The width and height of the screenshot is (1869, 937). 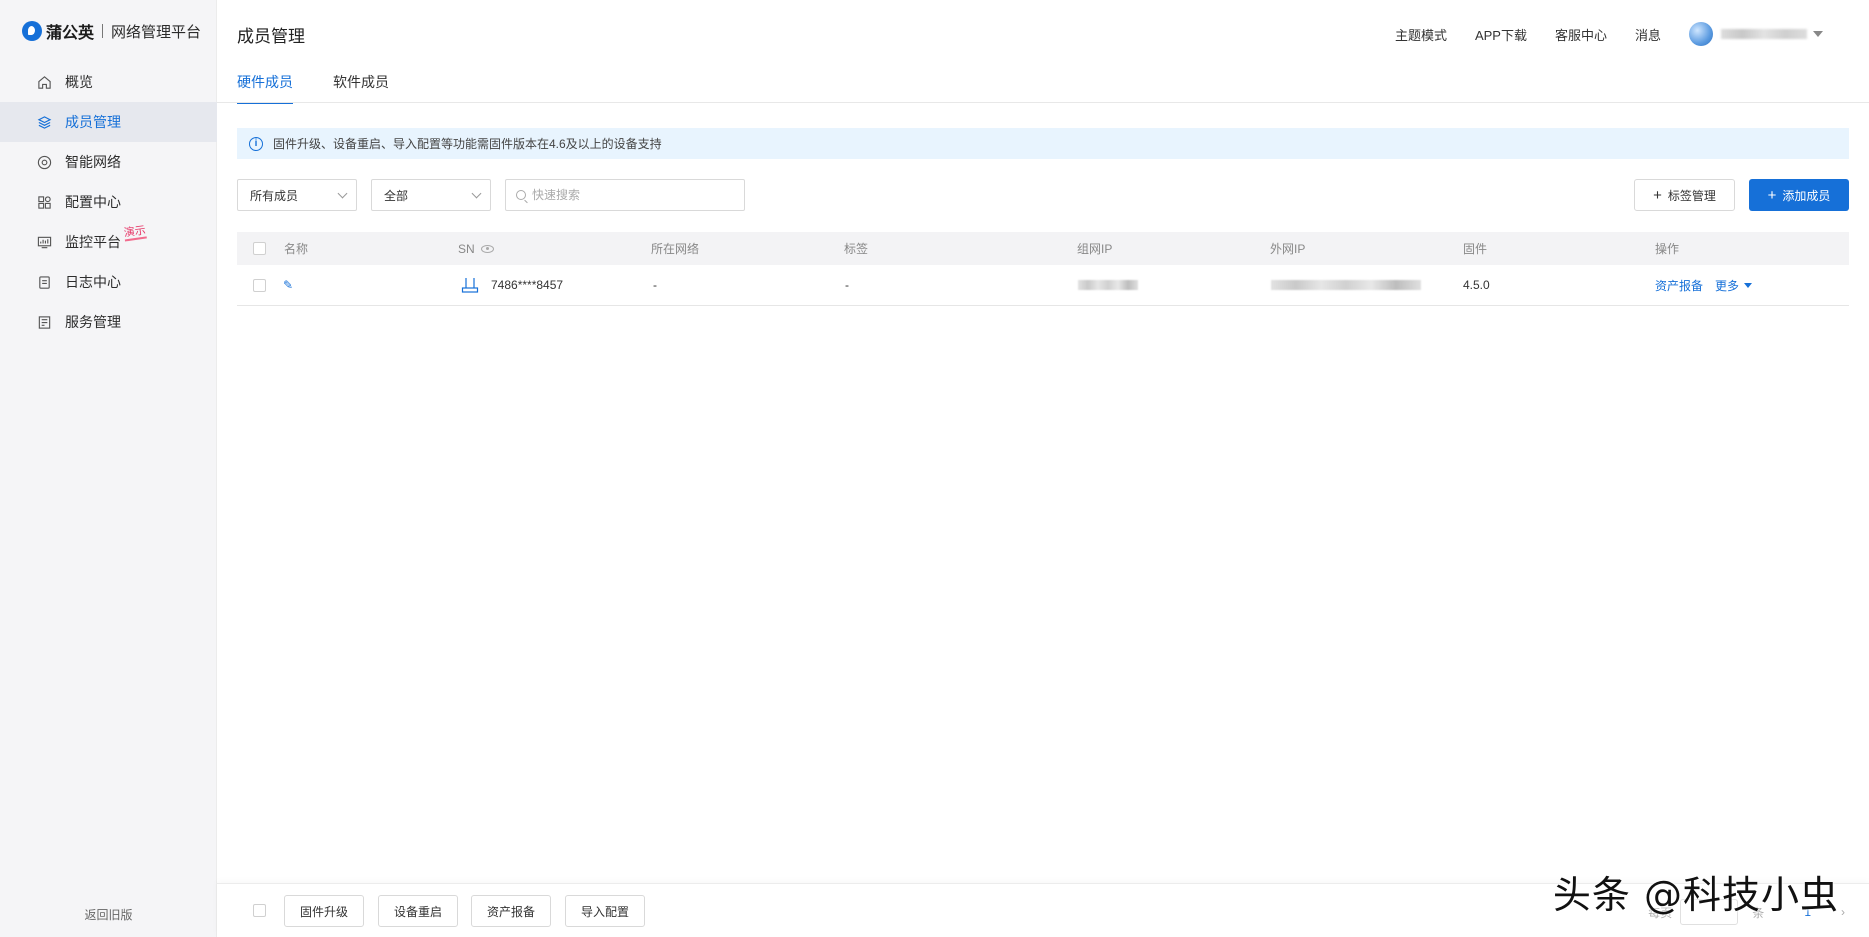 I want to click on brand-subtitle: 网络管理平台, so click(x=156, y=32).